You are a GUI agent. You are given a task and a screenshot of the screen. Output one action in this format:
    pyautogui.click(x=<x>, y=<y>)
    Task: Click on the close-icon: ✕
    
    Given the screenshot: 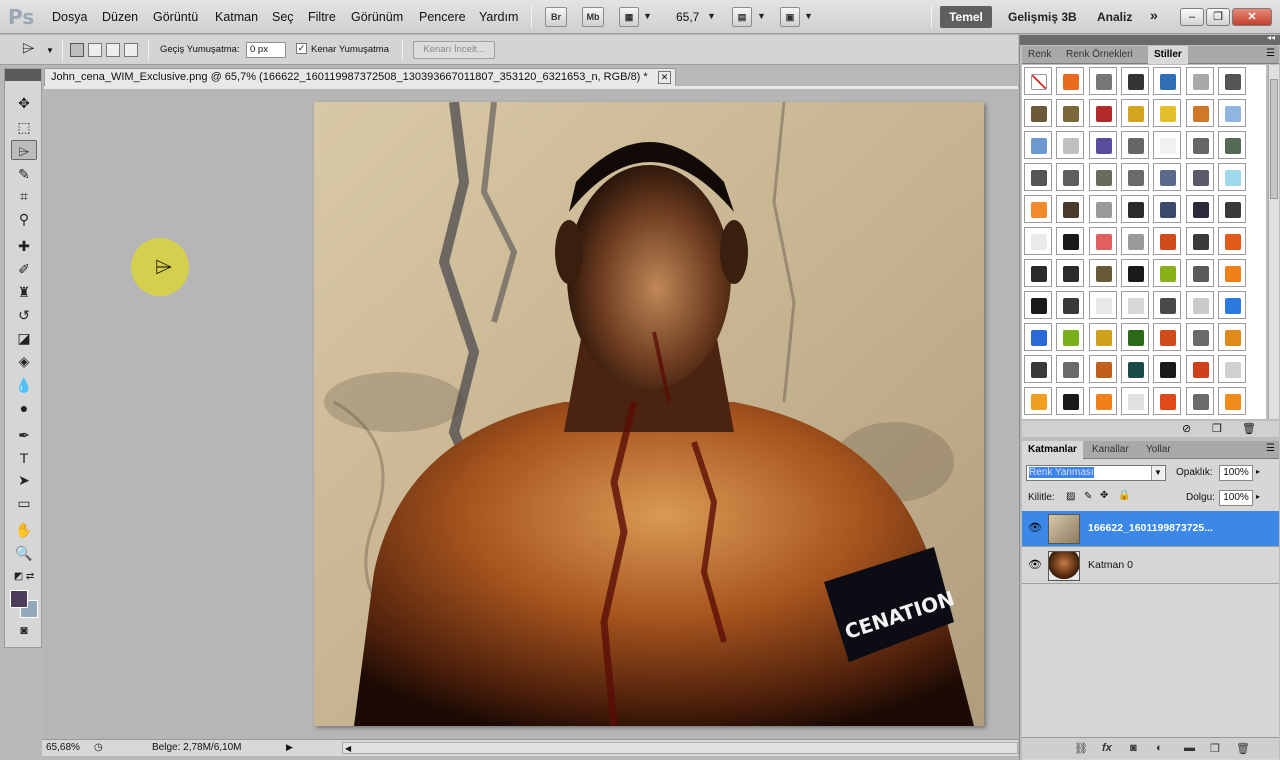 What is the action you would take?
    pyautogui.click(x=1252, y=17)
    